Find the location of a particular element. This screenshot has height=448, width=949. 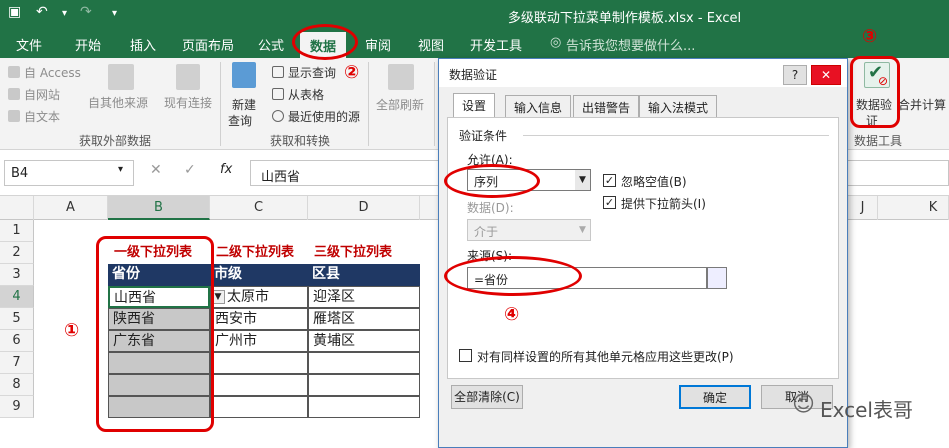

column-header-d: D is located at coordinates (364, 208).